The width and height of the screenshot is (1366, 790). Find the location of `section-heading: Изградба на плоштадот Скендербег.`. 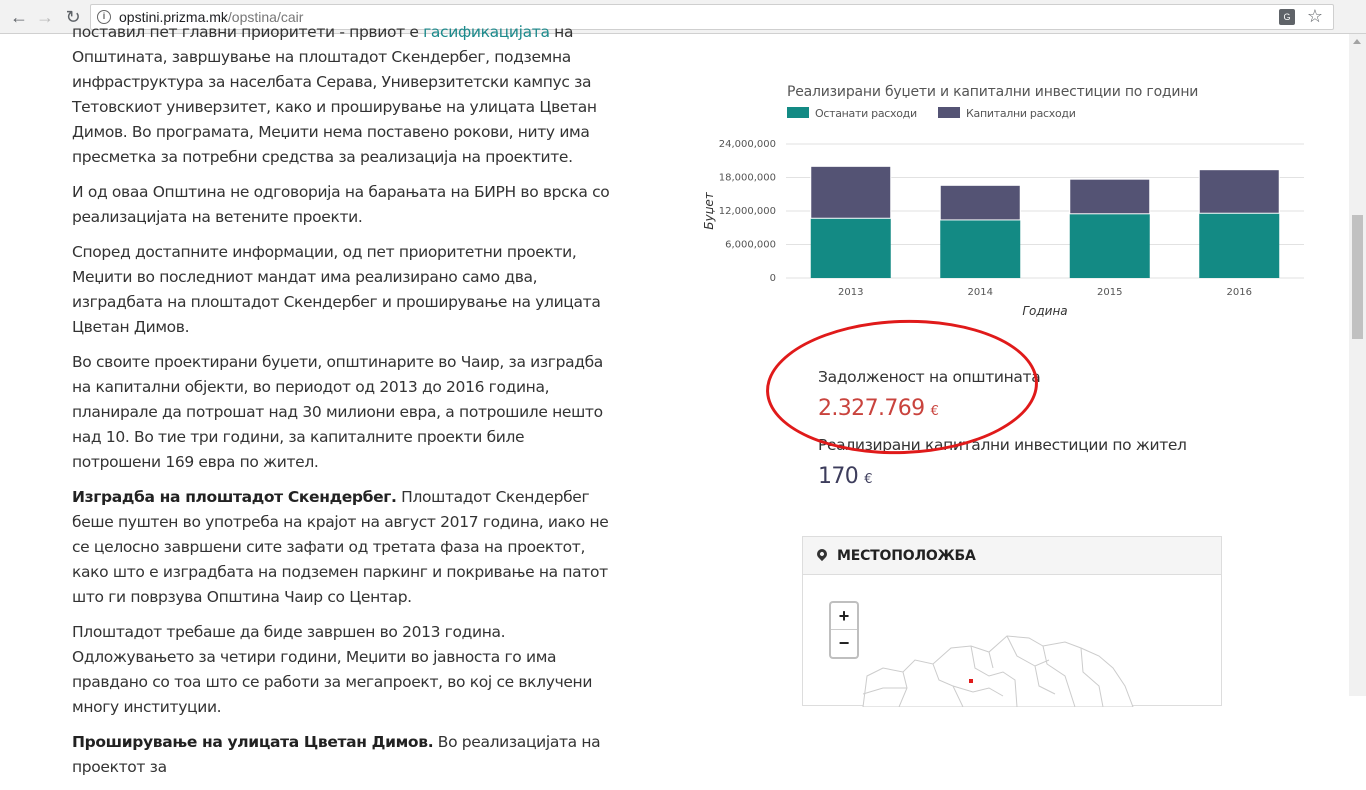

section-heading: Изградба на плоштадот Скендербег. is located at coordinates (234, 497).